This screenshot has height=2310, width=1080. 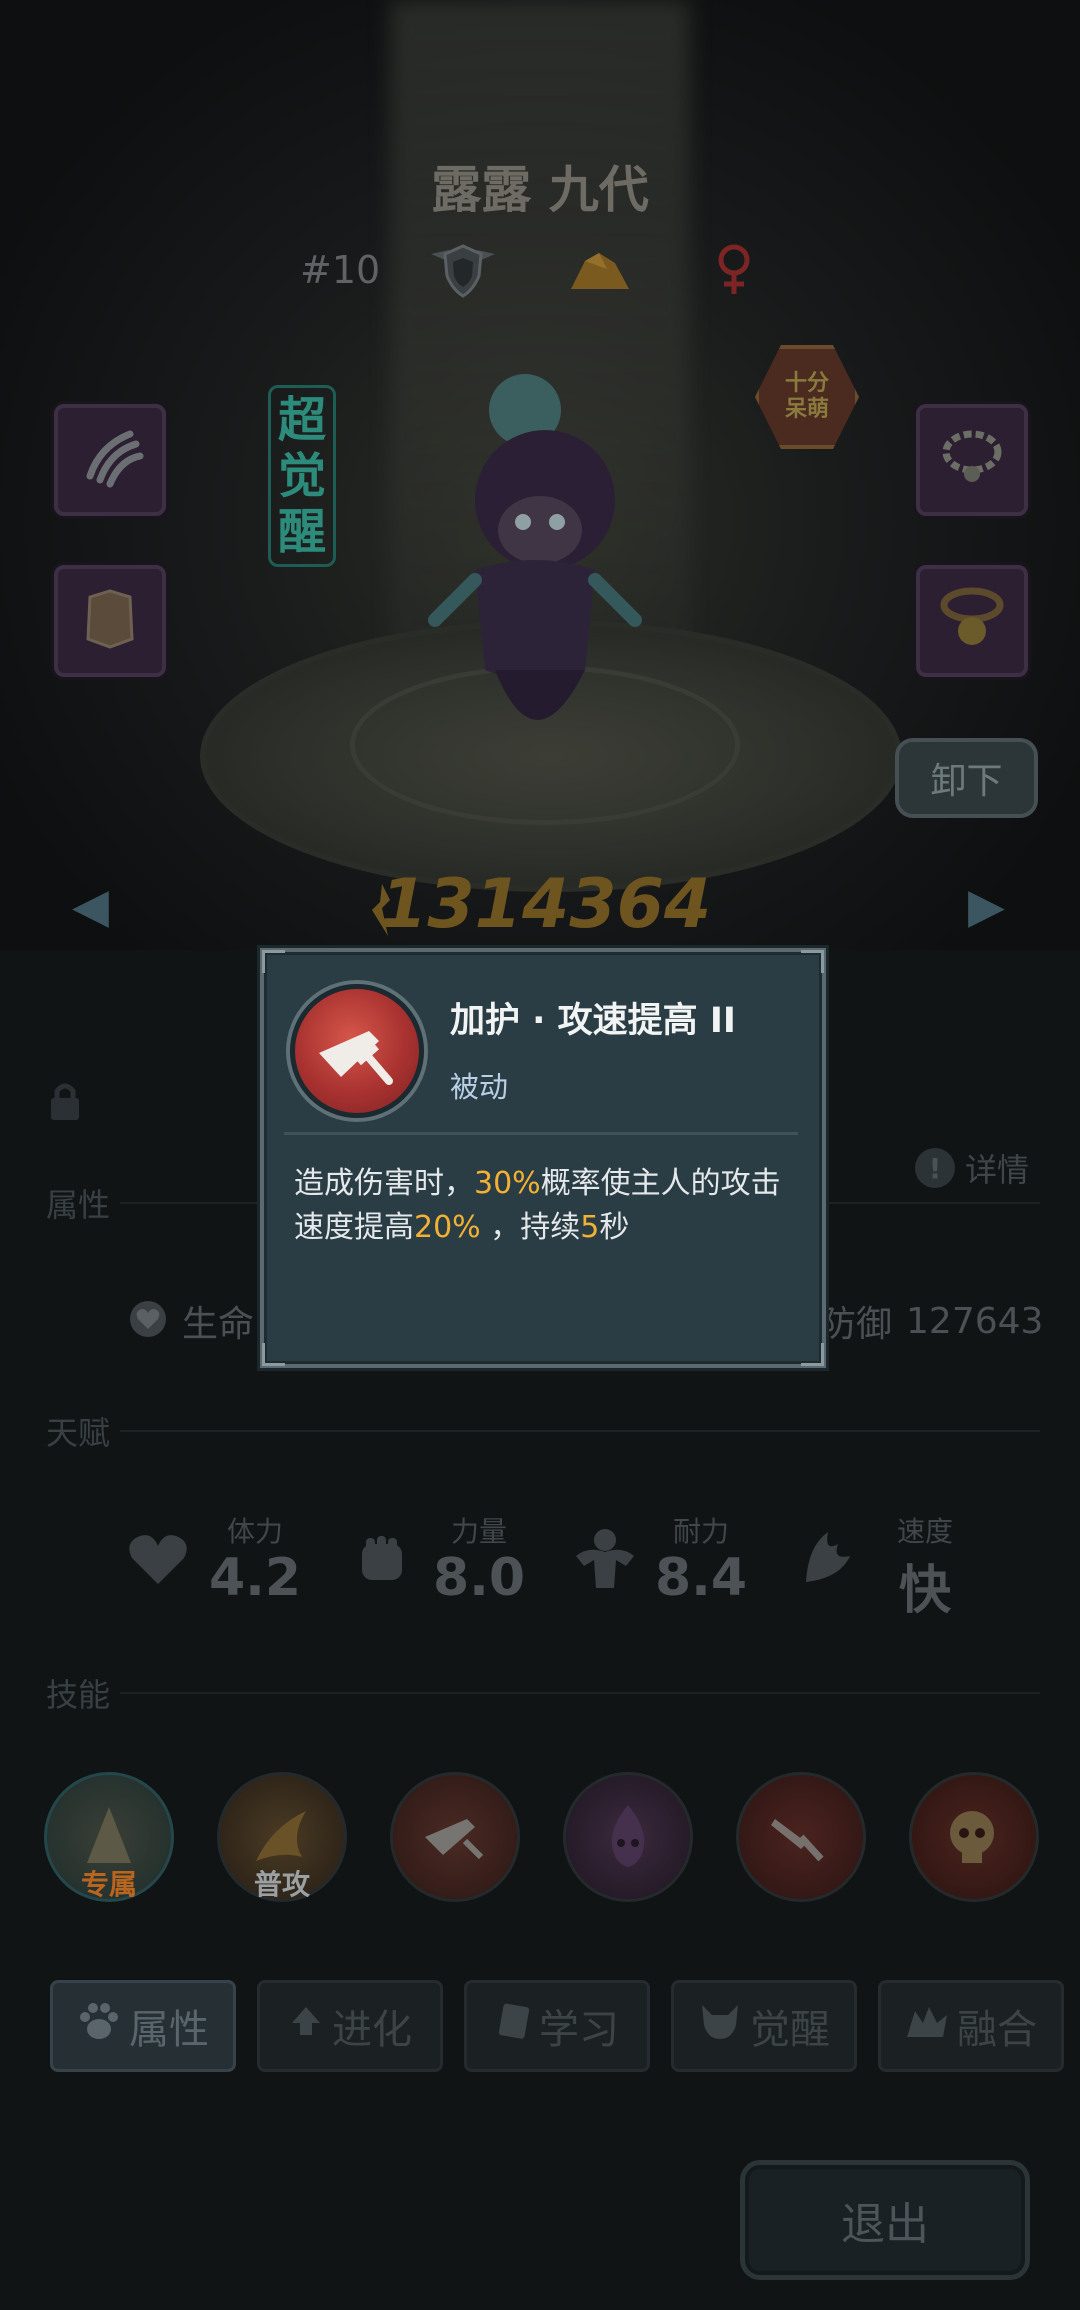 What do you see at coordinates (463, 270) in the screenshot?
I see `shield-wings-icon` at bounding box center [463, 270].